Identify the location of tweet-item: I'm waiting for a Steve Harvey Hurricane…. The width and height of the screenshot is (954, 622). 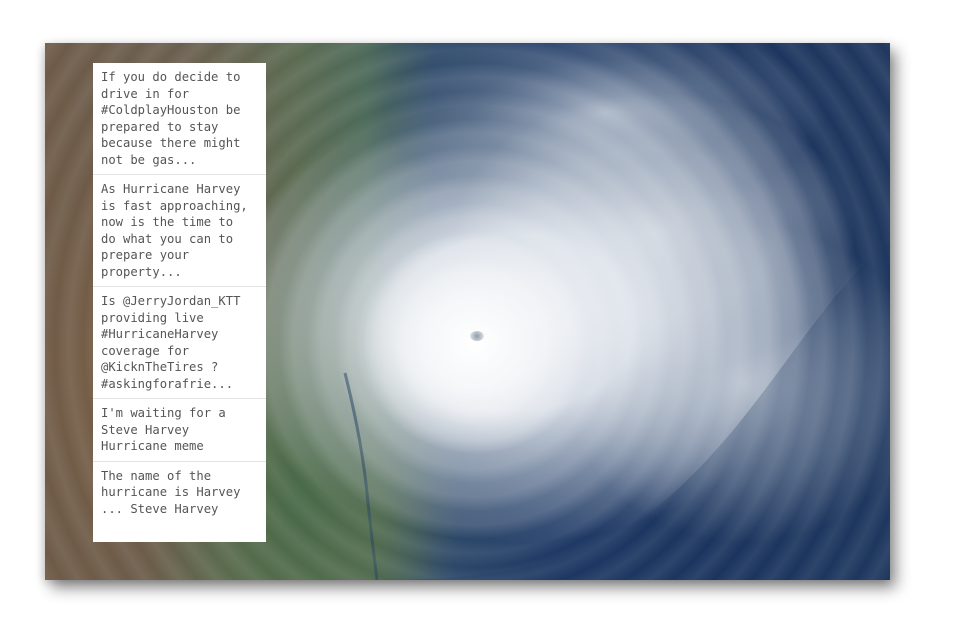
(179, 430).